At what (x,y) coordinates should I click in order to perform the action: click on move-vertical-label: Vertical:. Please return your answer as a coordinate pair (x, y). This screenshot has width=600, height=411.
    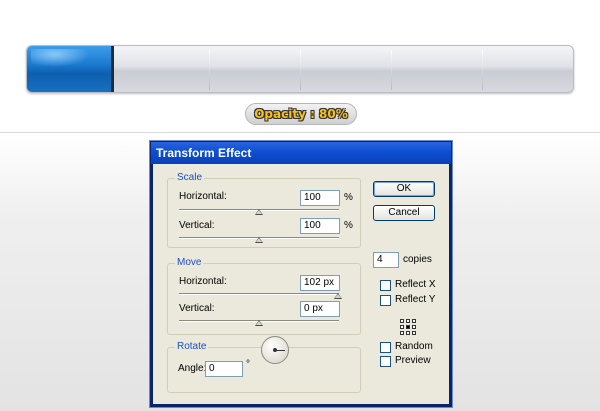
    Looking at the image, I should click on (197, 308).